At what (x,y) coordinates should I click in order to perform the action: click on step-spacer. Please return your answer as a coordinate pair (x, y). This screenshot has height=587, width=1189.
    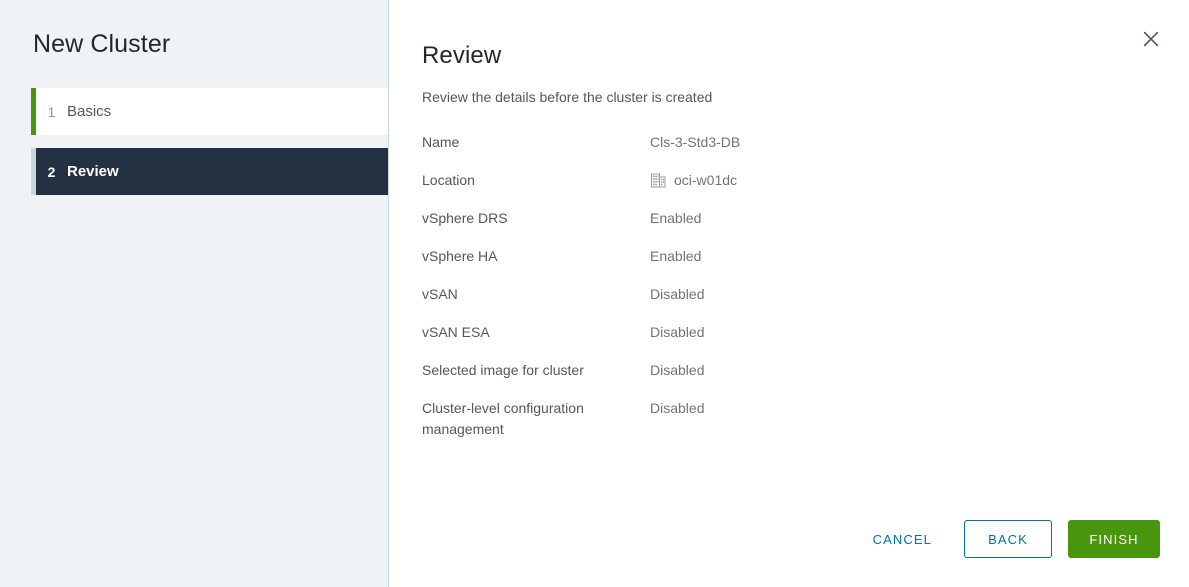
    Looking at the image, I should click on (194, 141).